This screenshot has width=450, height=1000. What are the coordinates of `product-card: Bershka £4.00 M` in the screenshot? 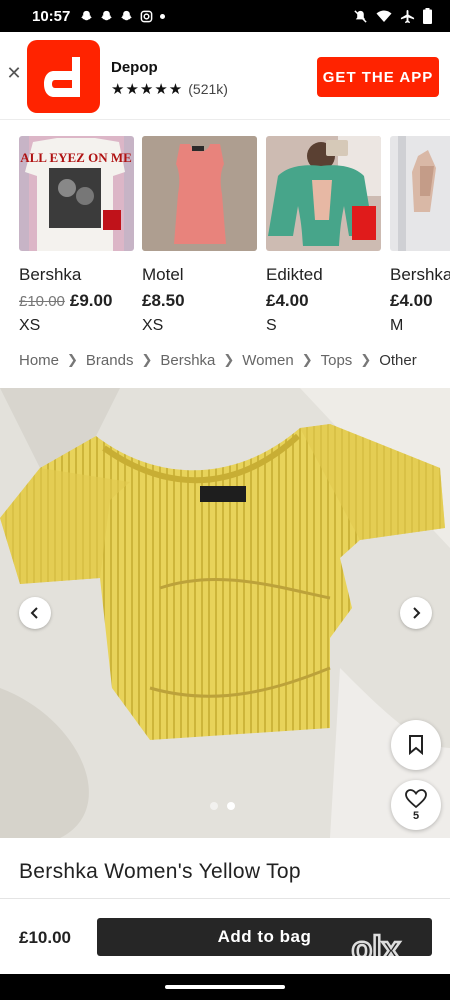 It's located at (420, 235).